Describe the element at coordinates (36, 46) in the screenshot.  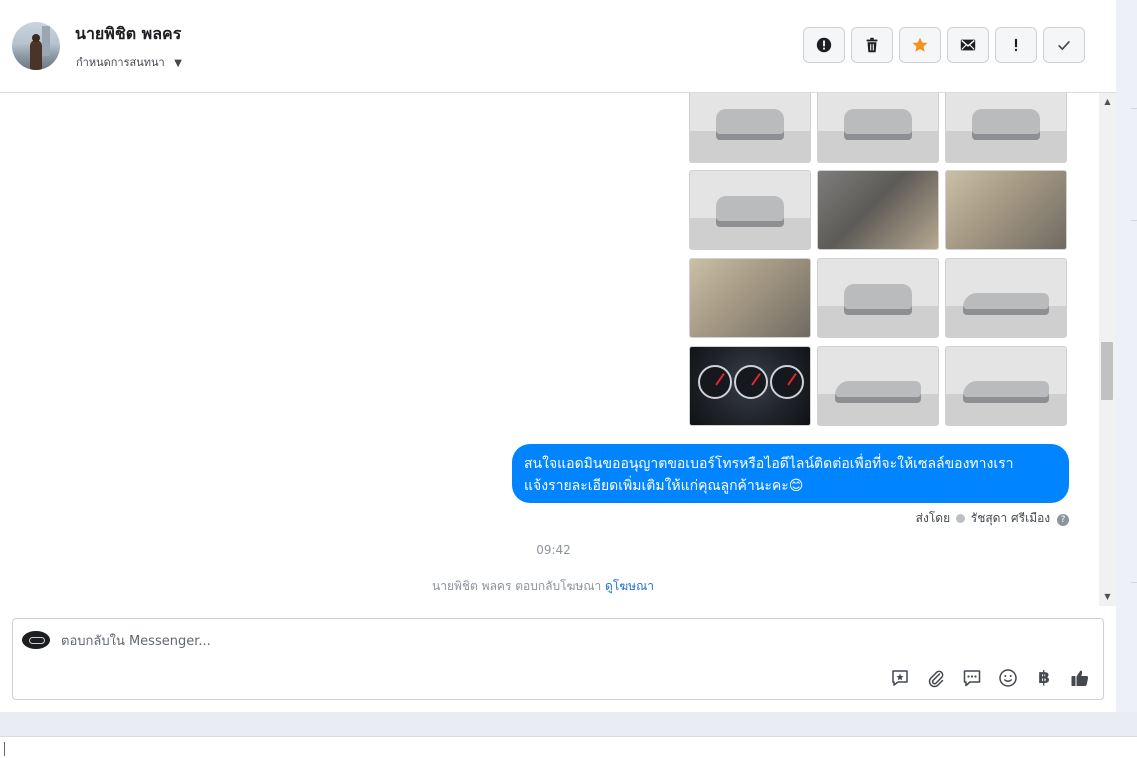
I see `contact-avatar` at that location.